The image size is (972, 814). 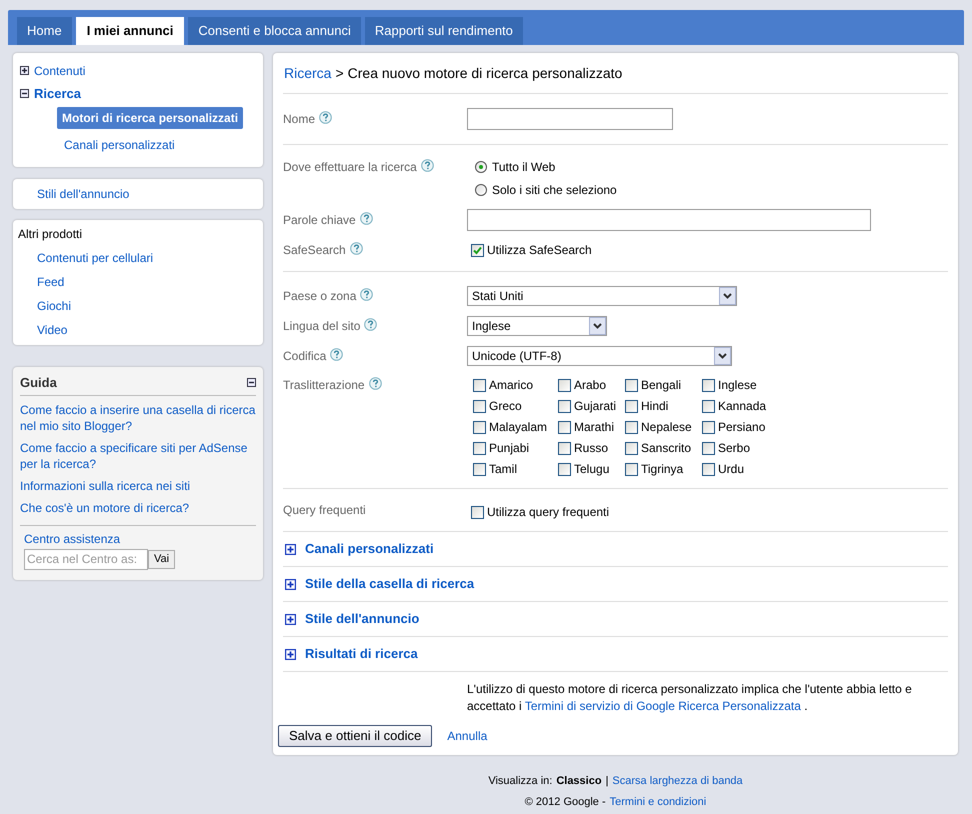 What do you see at coordinates (658, 802) in the screenshot?
I see `terms-conditions-link: Termini e condizioni` at bounding box center [658, 802].